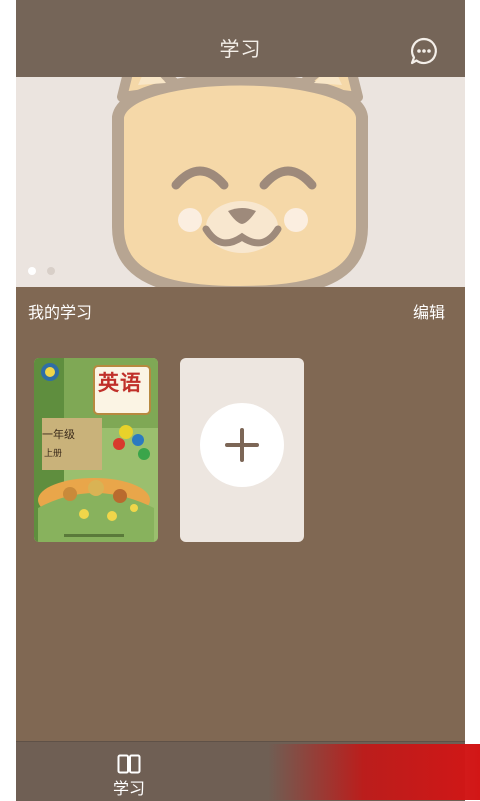 The height and width of the screenshot is (801, 480). I want to click on add-book-button, so click(242, 445).